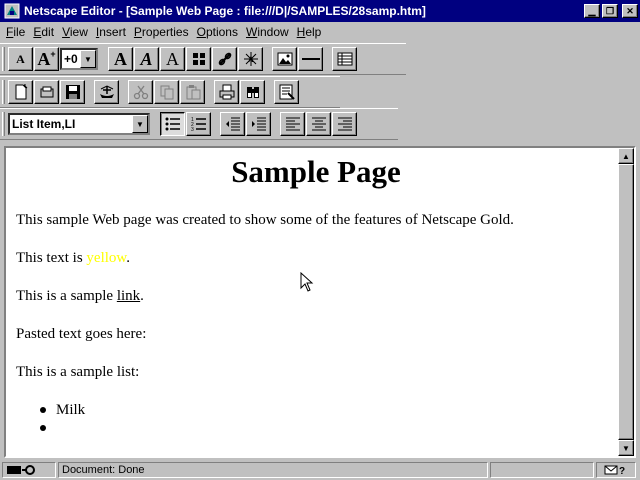 The width and height of the screenshot is (640, 480). I want to click on restore-icon: ❐, so click(610, 10).